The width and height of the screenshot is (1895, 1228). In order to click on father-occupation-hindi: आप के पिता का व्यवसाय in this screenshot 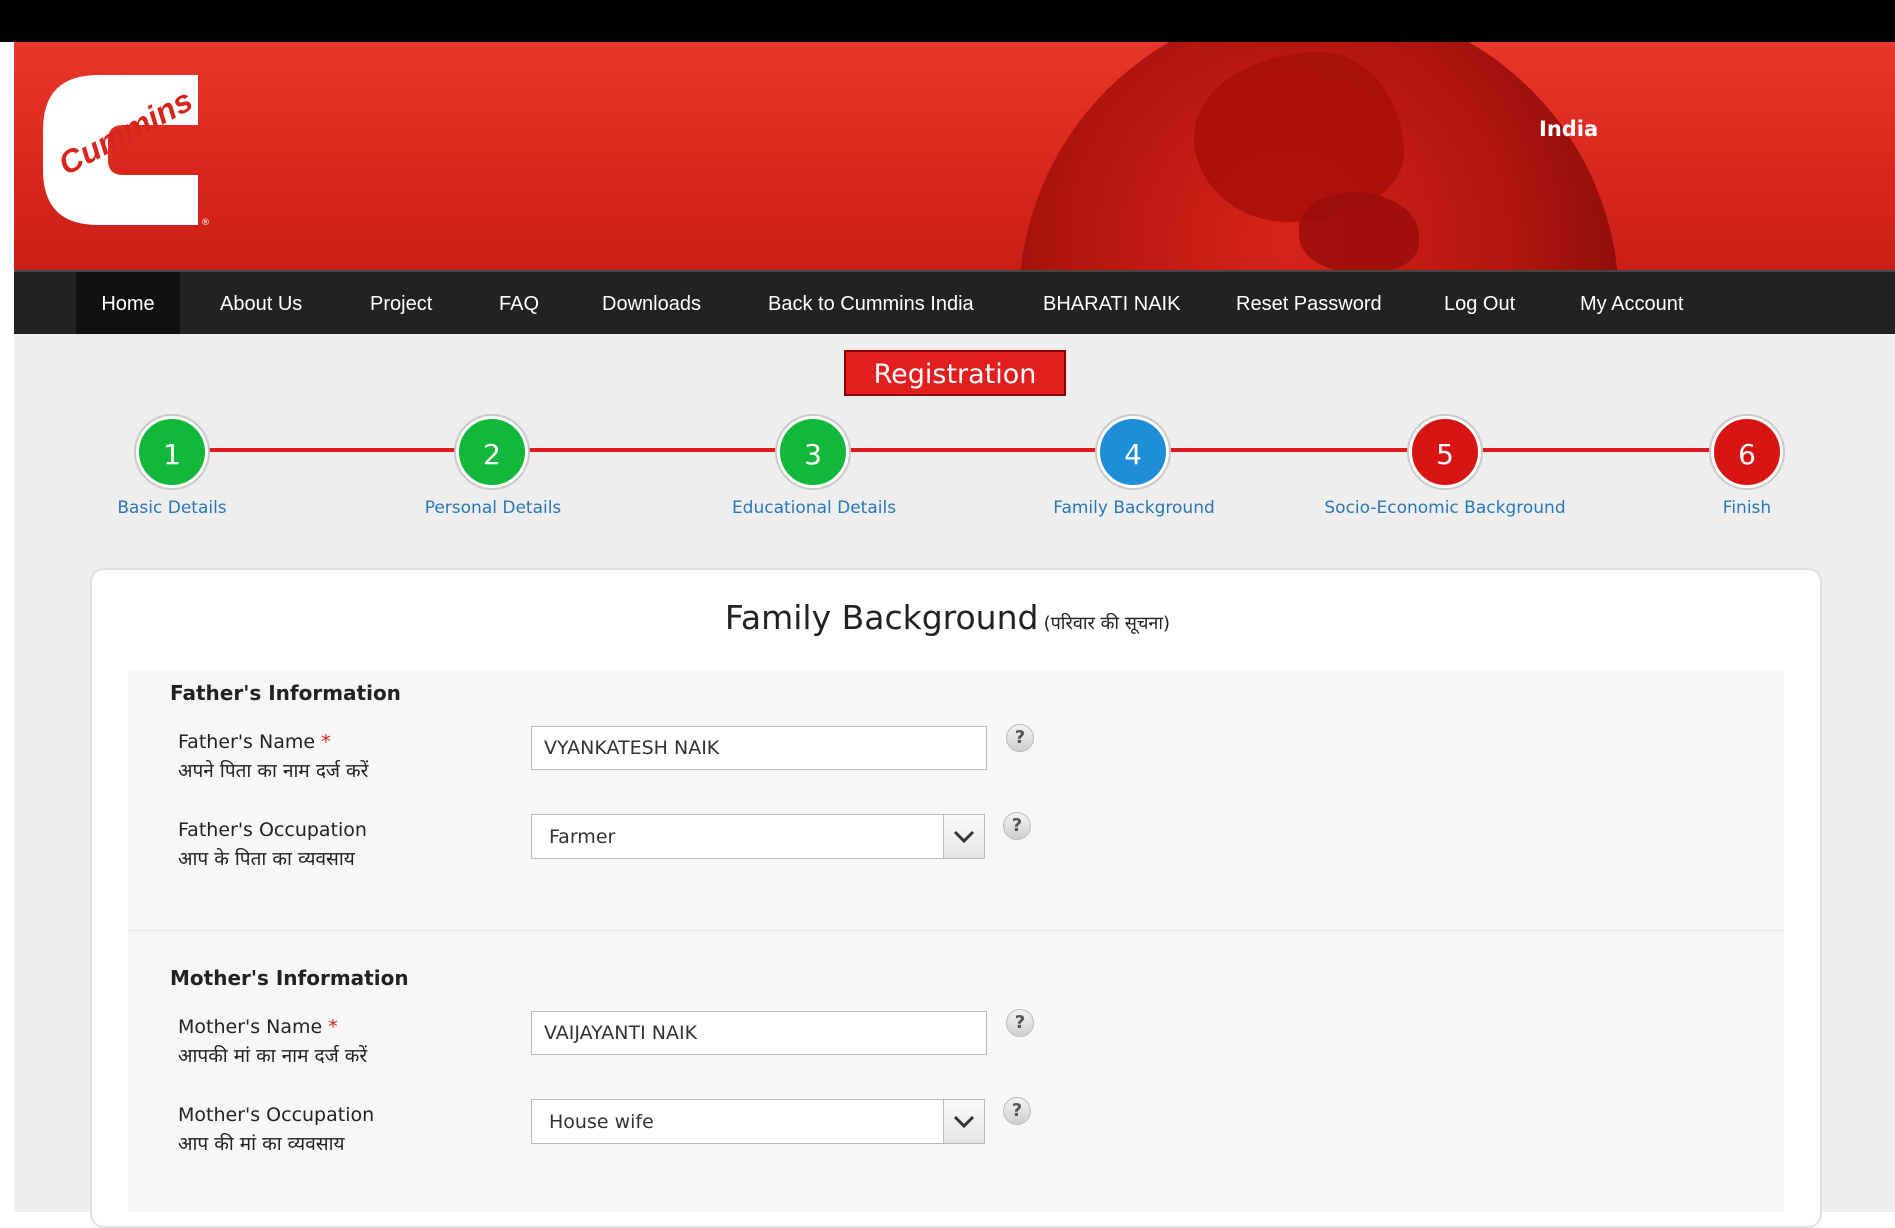, I will do `click(266, 859)`.